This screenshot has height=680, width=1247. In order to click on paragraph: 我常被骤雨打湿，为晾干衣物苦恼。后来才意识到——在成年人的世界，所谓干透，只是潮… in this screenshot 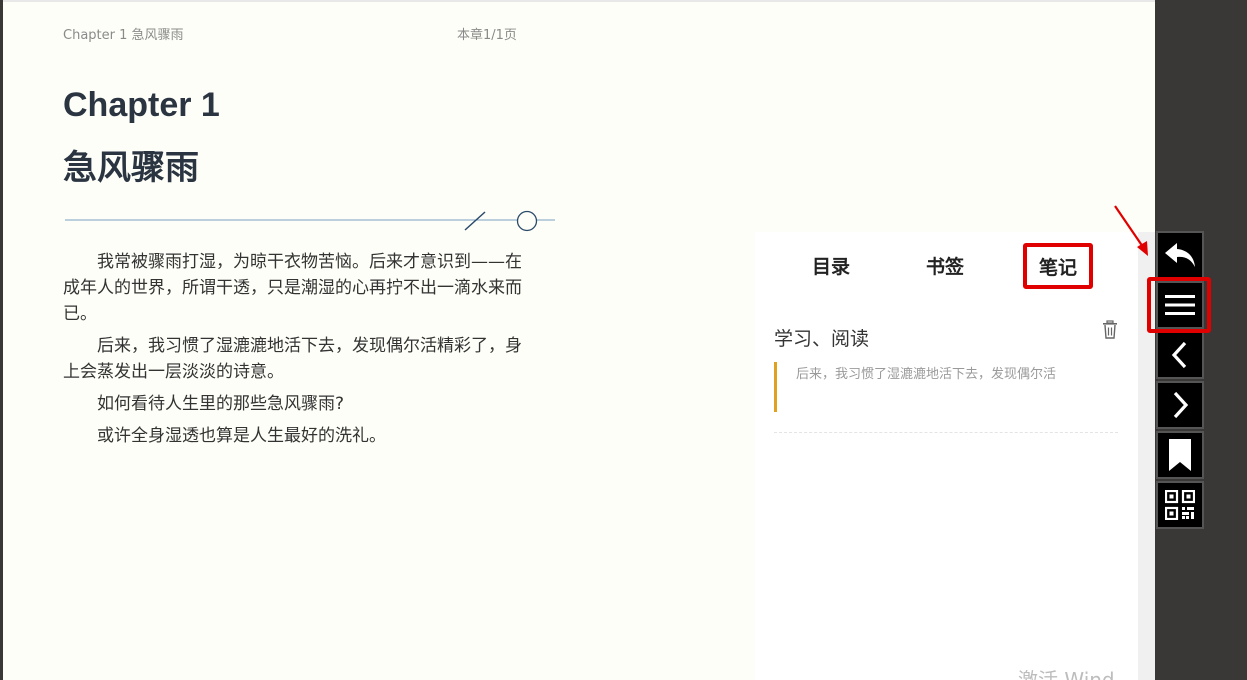, I will do `click(292, 288)`.